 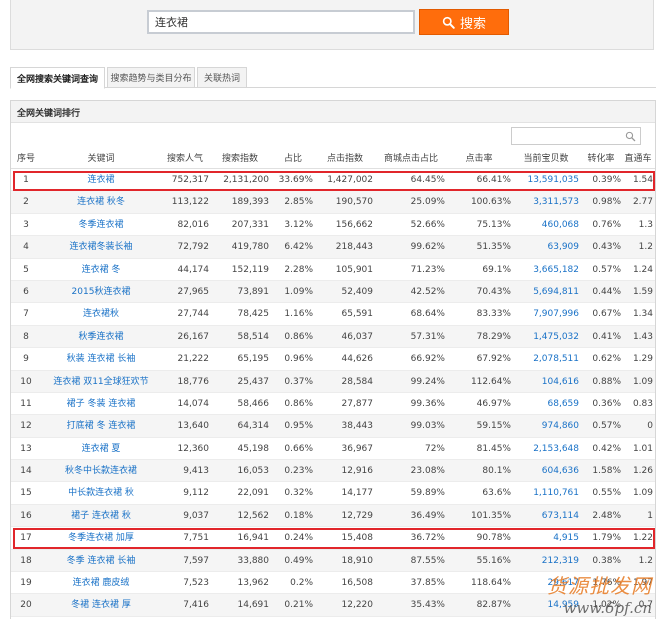 I want to click on cell-search-index: 73,891, so click(x=253, y=291).